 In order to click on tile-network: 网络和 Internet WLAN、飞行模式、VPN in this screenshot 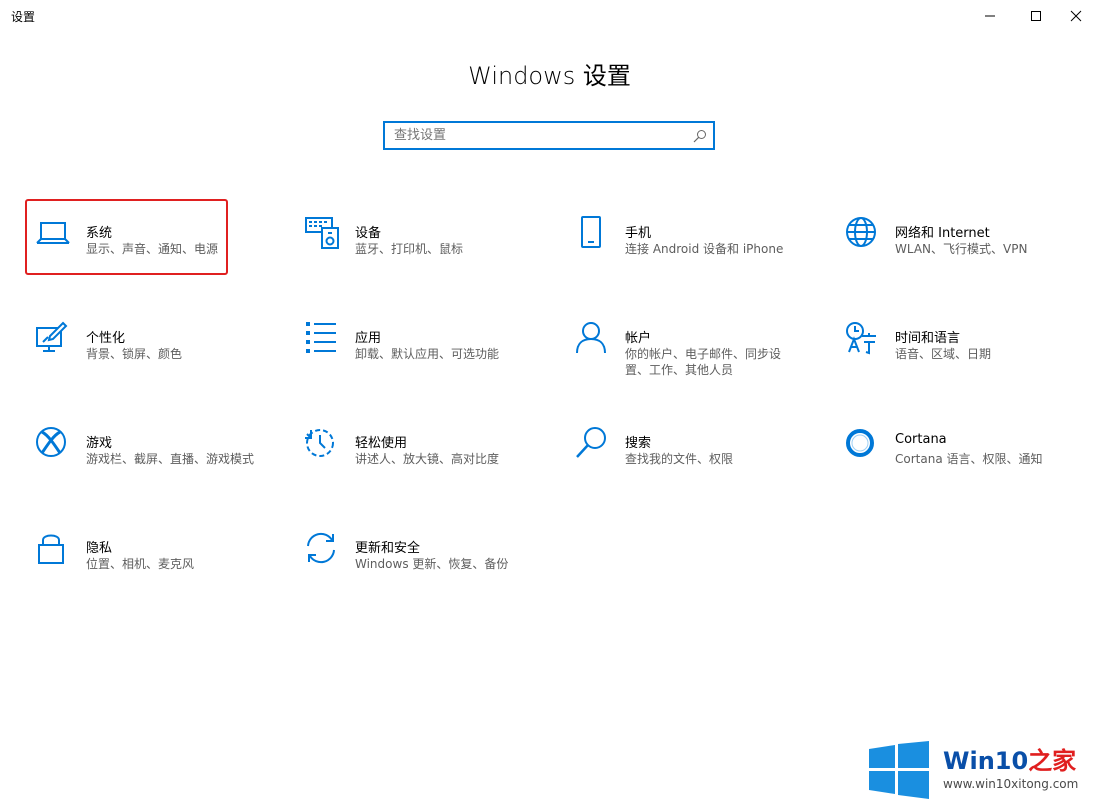, I will do `click(970, 251)`.